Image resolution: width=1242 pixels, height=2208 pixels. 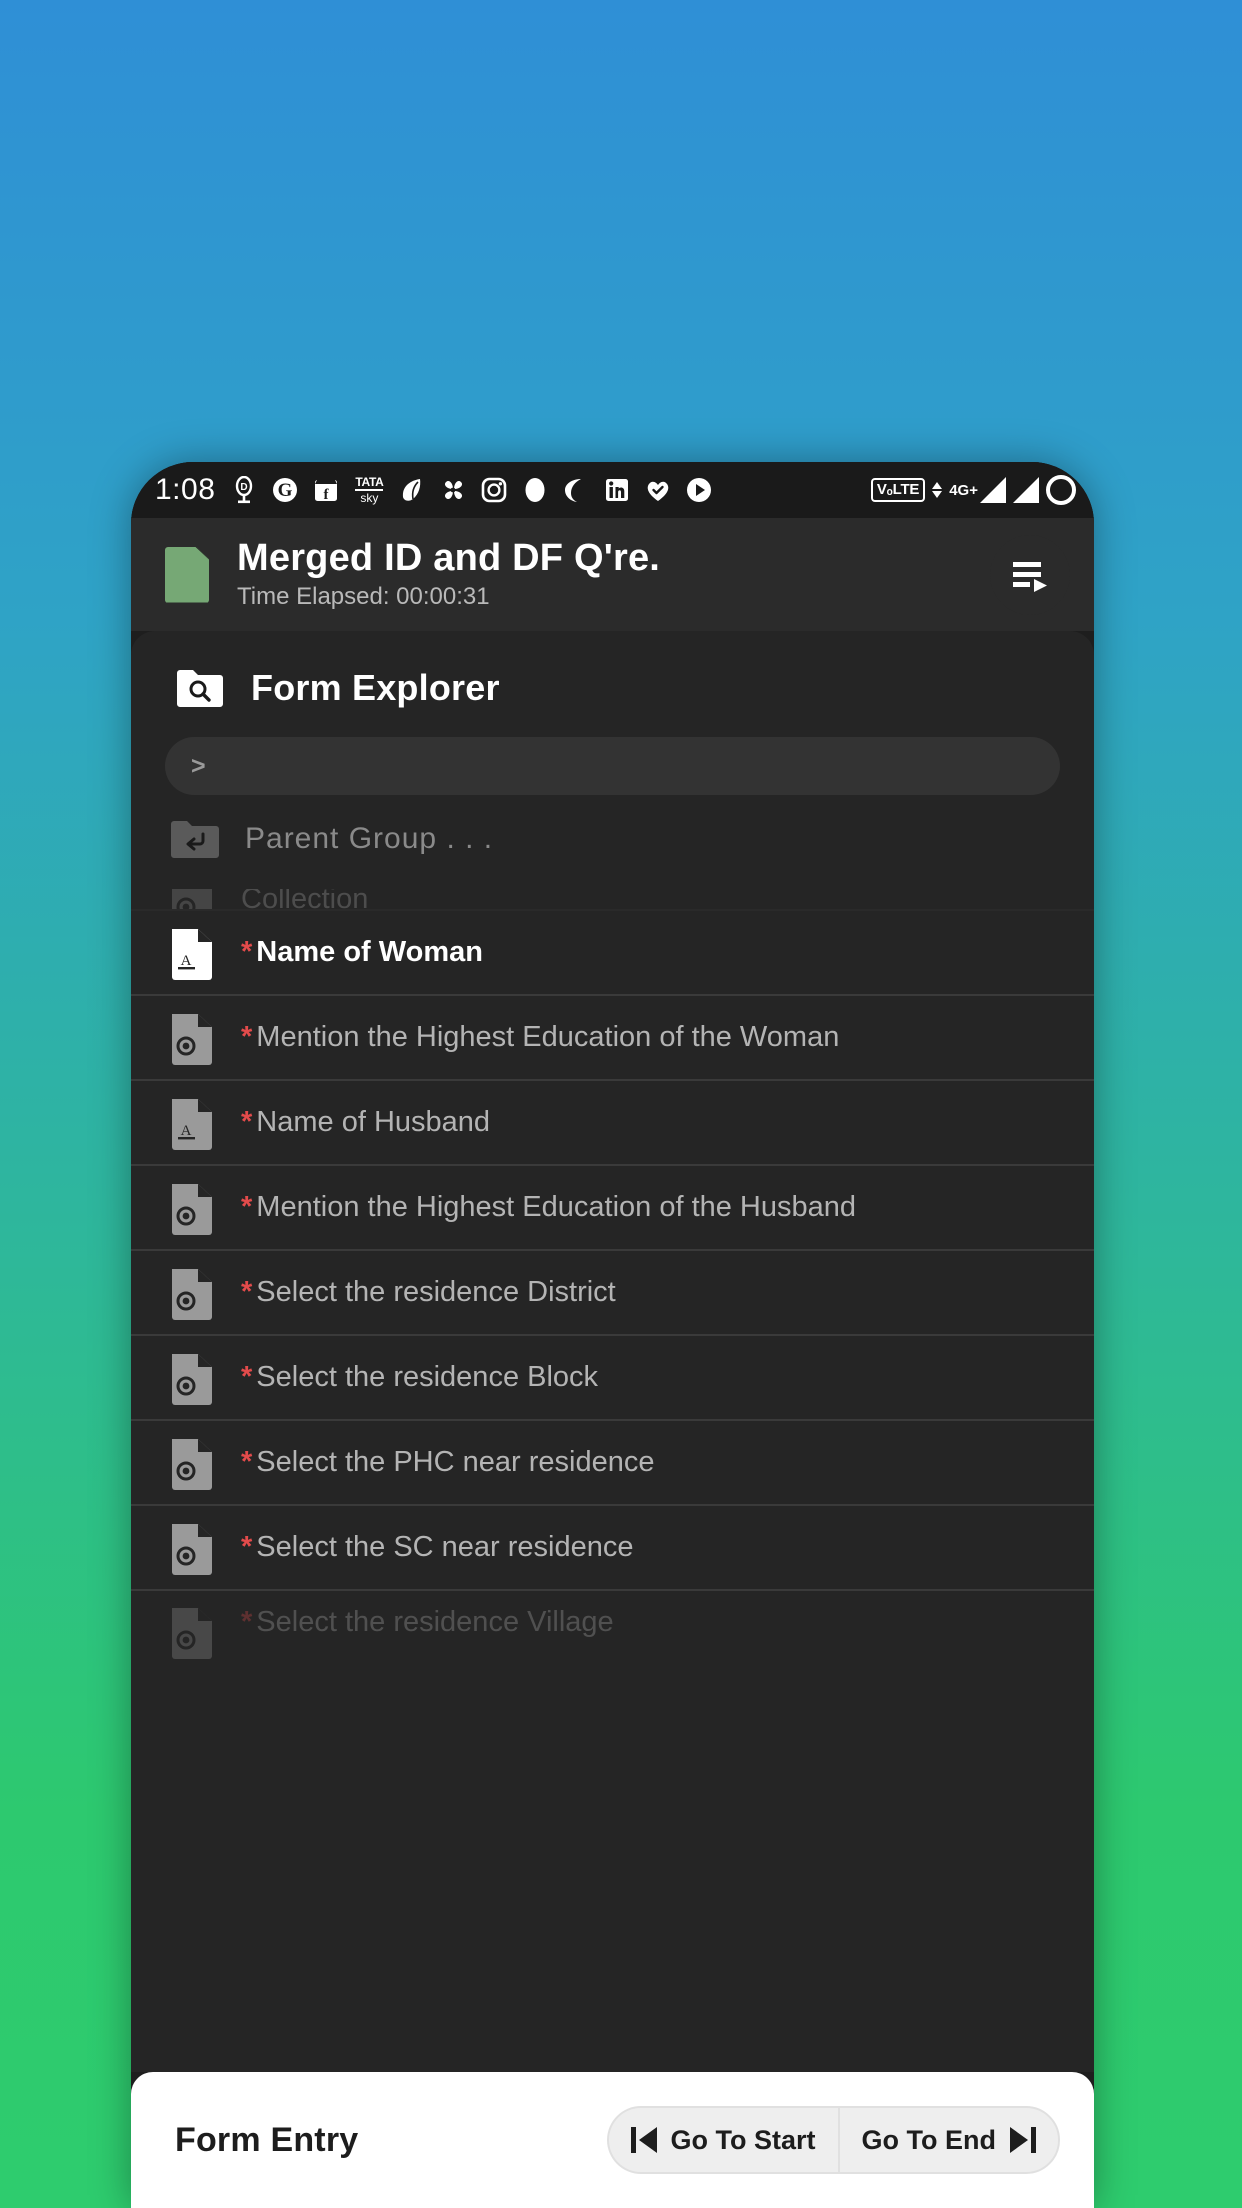 I want to click on form-entry-title: Form Entry, so click(x=267, y=2139).